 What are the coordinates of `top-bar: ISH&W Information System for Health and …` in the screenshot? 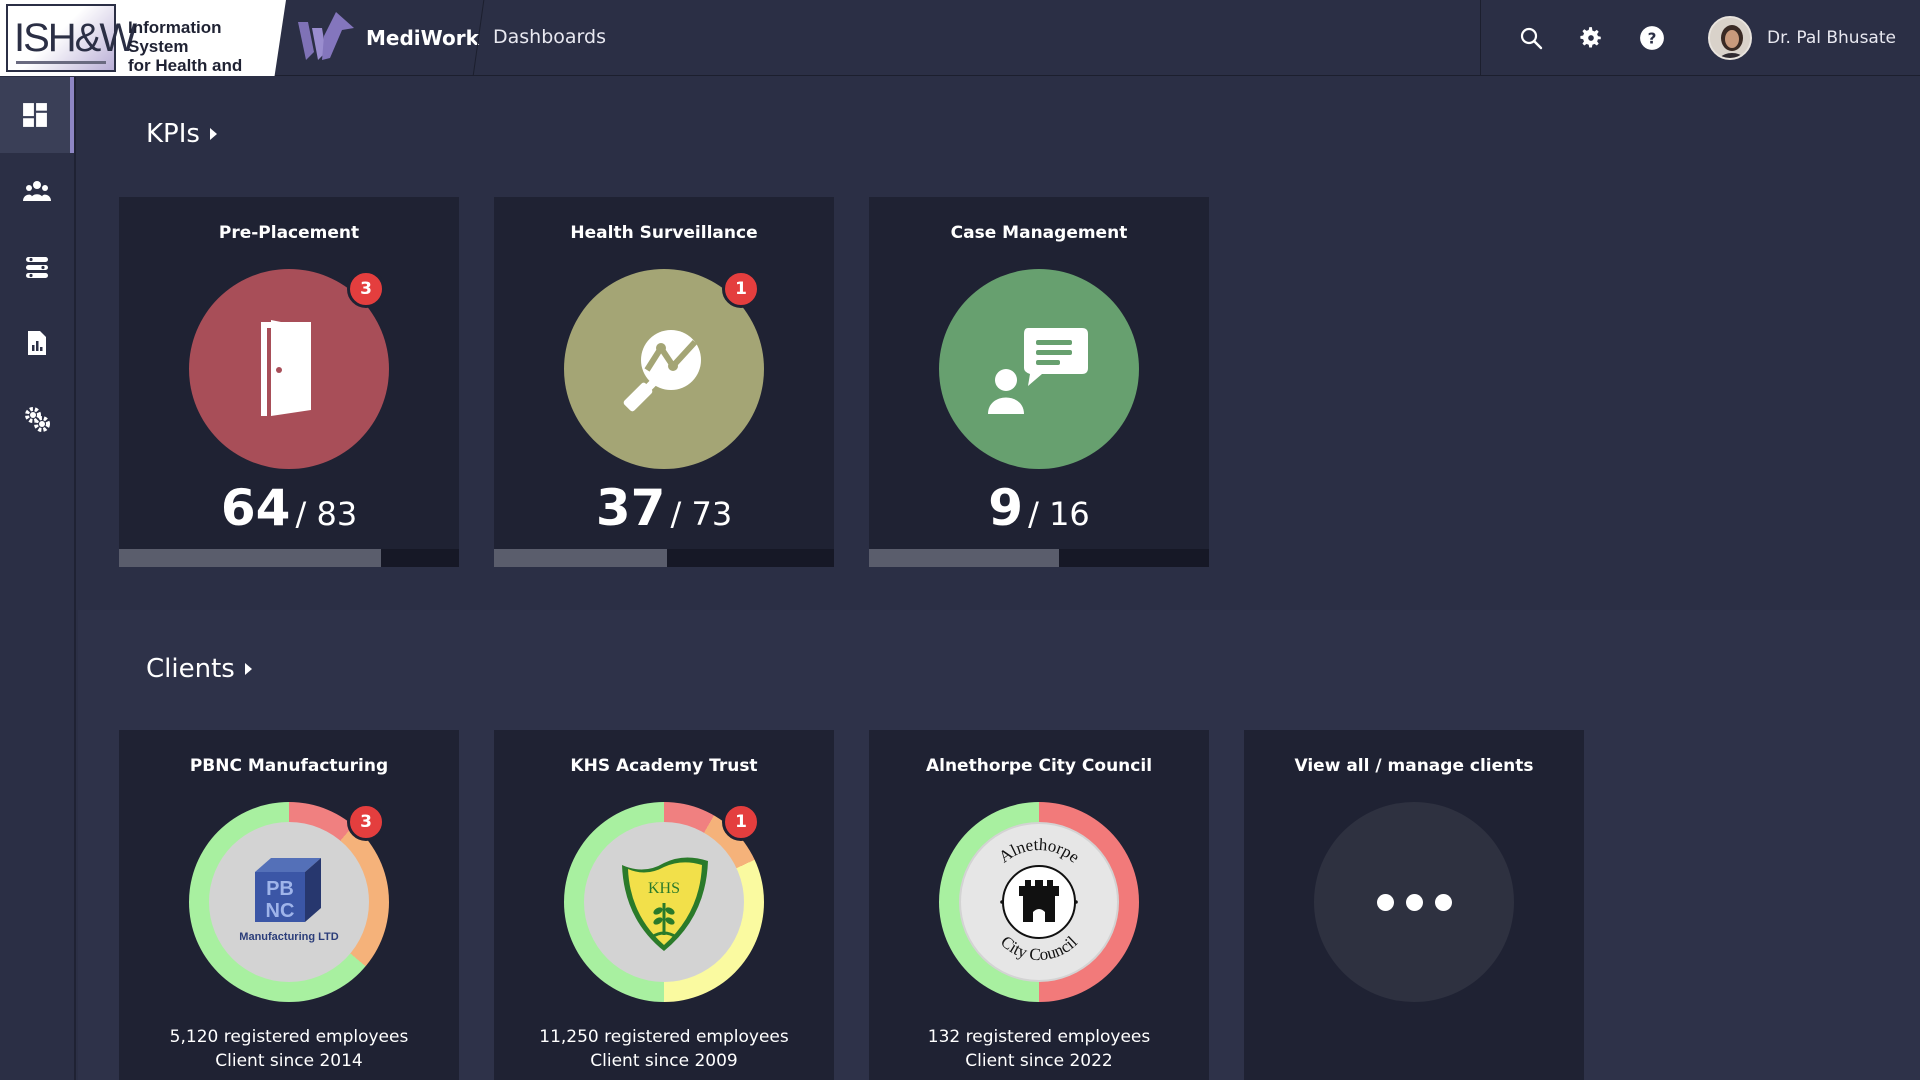 It's located at (960, 38).